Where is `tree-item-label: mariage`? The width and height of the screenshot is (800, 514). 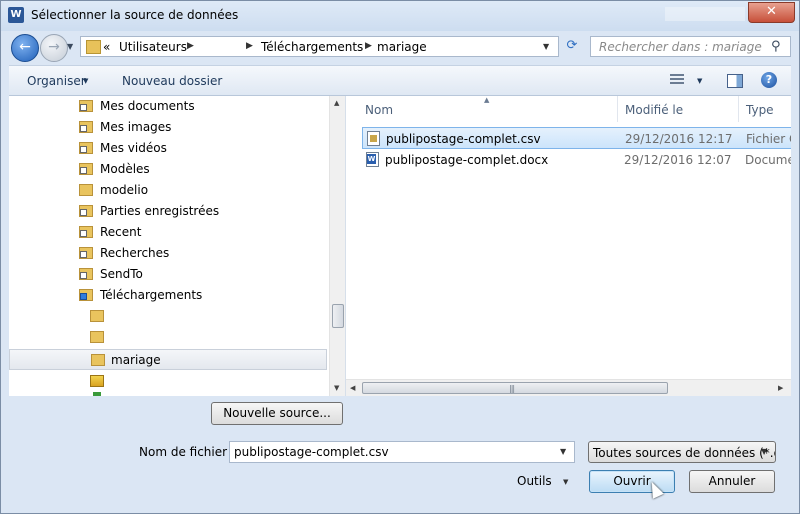
tree-item-label: mariage is located at coordinates (136, 360).